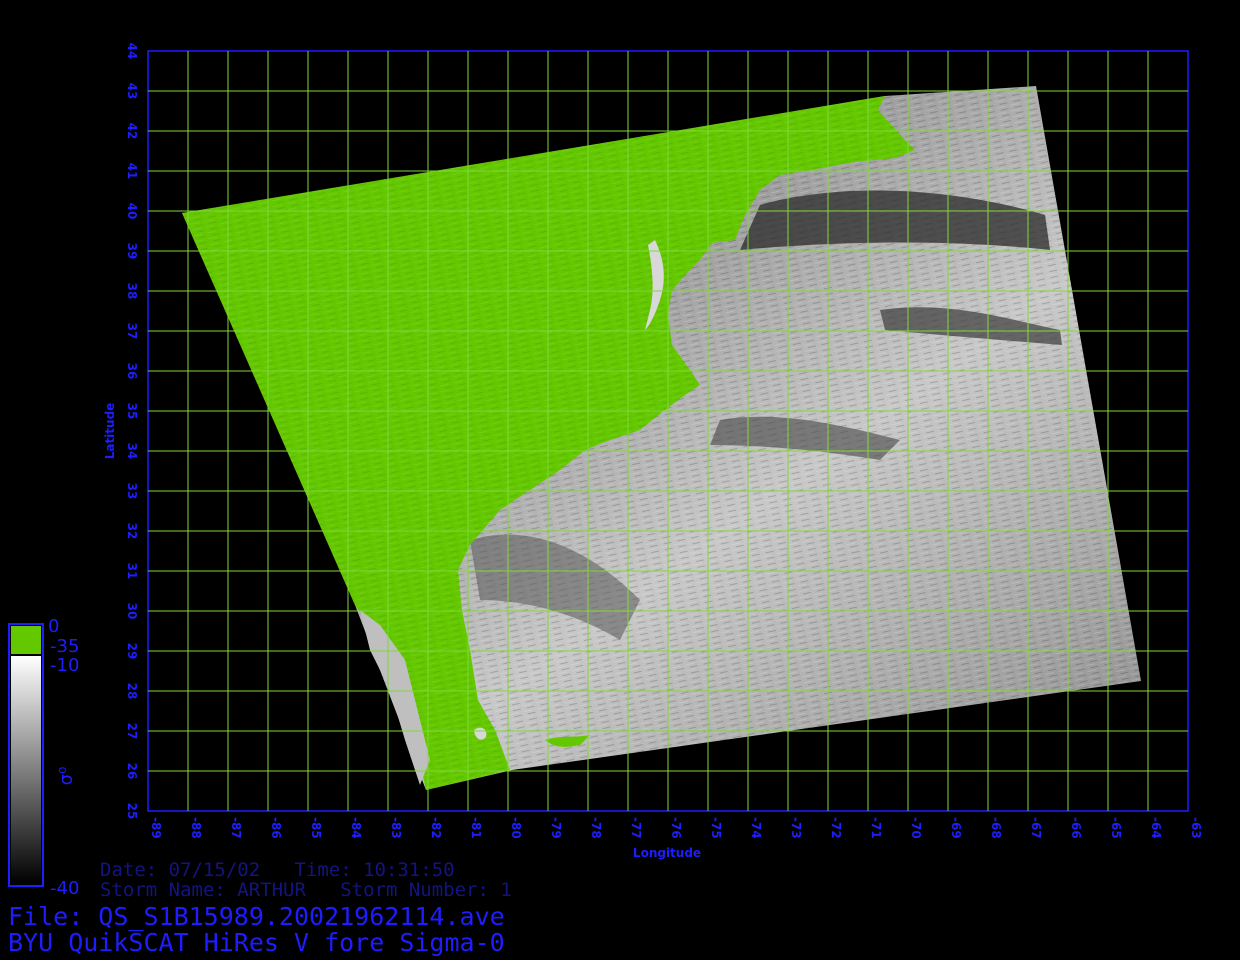 Image resolution: width=1240 pixels, height=960 pixels. Describe the element at coordinates (306, 890) in the screenshot. I see `storm-line: Storm Name: ARTHUR Storm Number: 1` at that location.